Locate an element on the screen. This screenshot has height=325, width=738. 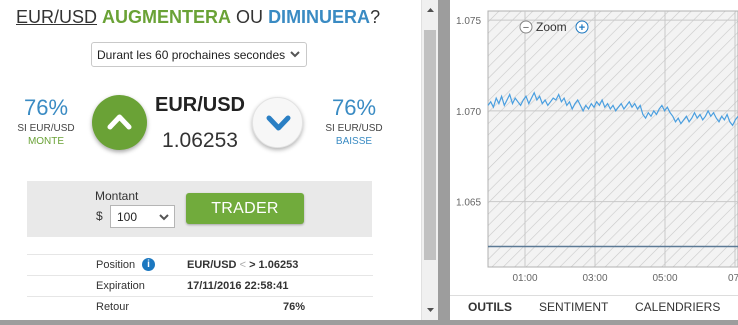
down-direction-label: BAISSE is located at coordinates (354, 141).